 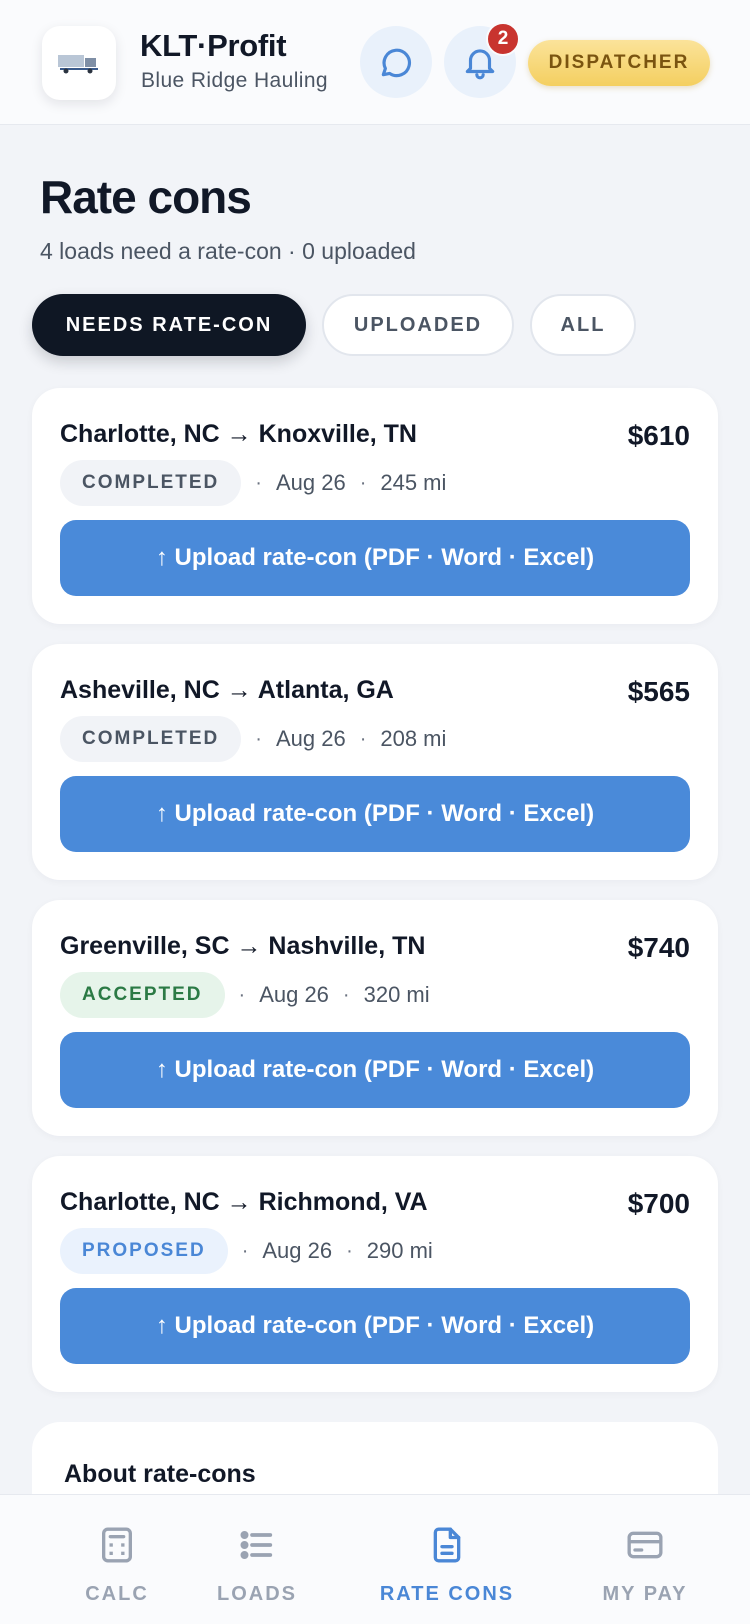 I want to click on notification-badge: 2, so click(x=503, y=39).